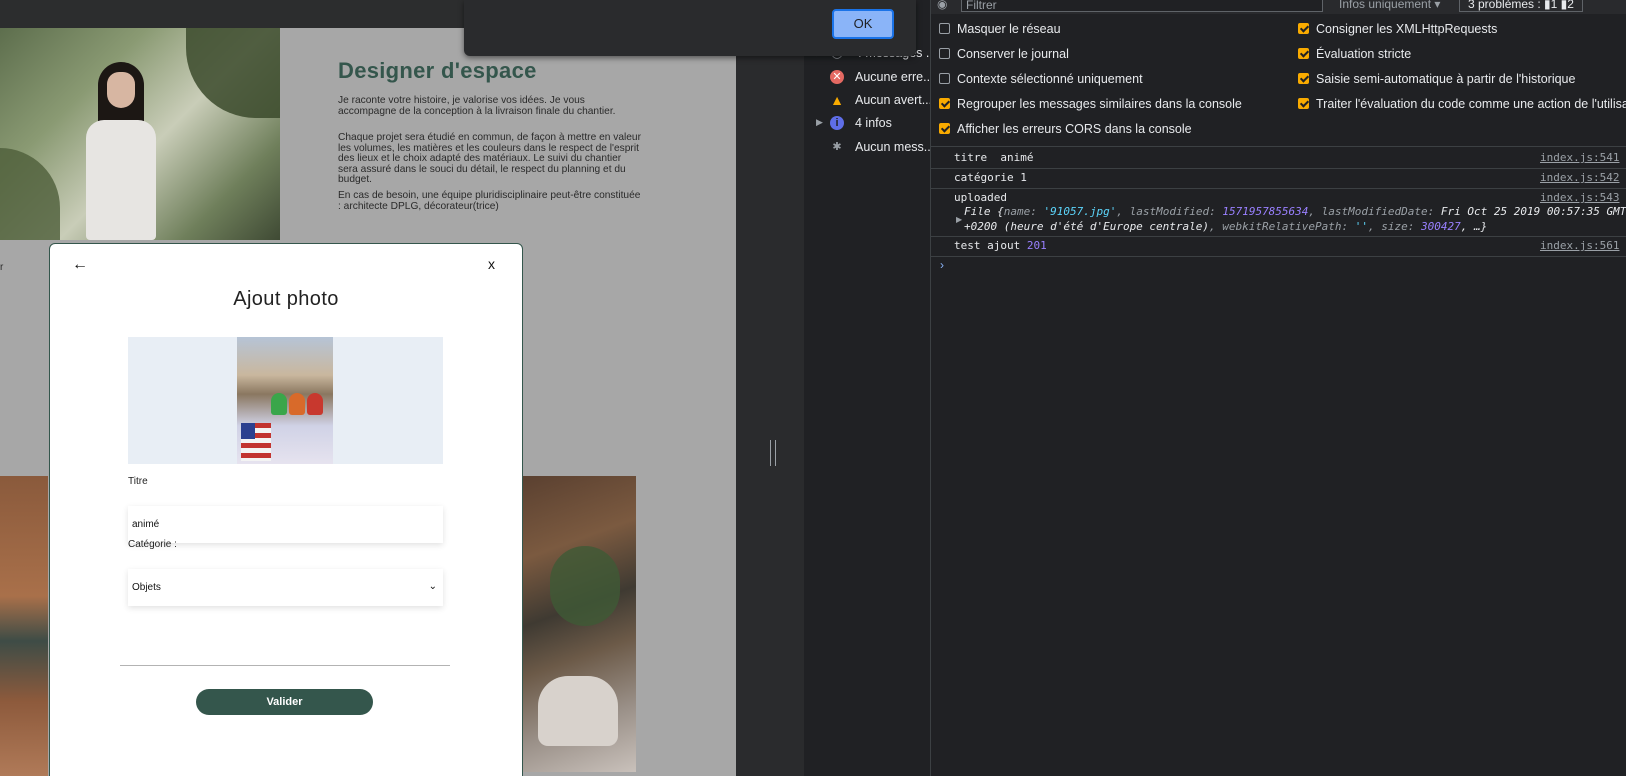 This screenshot has height=776, width=1626. What do you see at coordinates (837, 147) in the screenshot?
I see `verbose-icon: ✱` at bounding box center [837, 147].